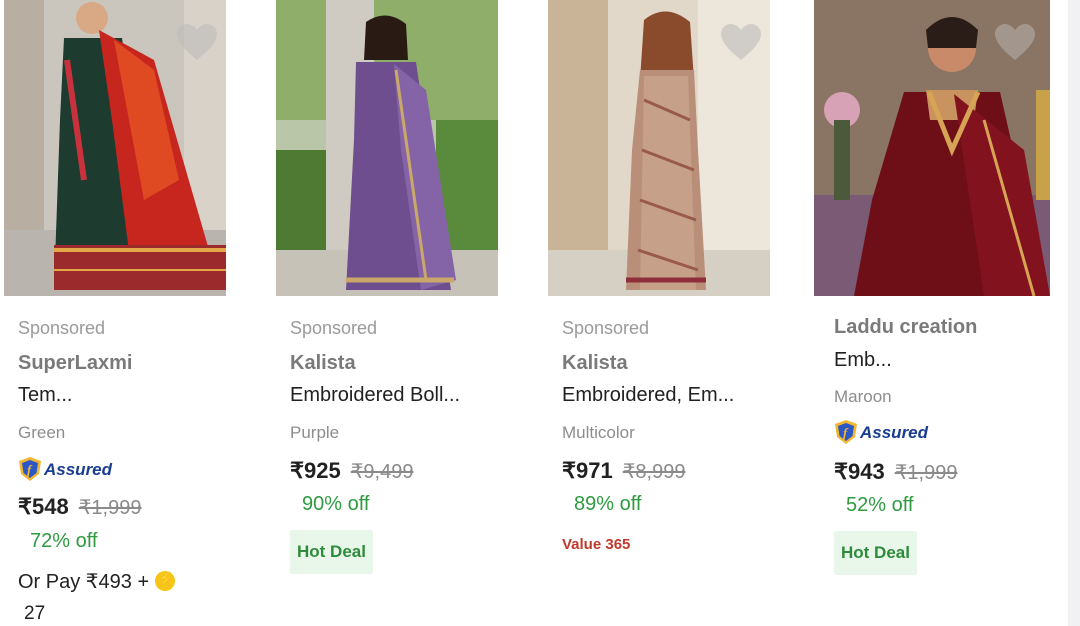  Describe the element at coordinates (43, 506) in the screenshot. I see `price: ₹548` at that location.